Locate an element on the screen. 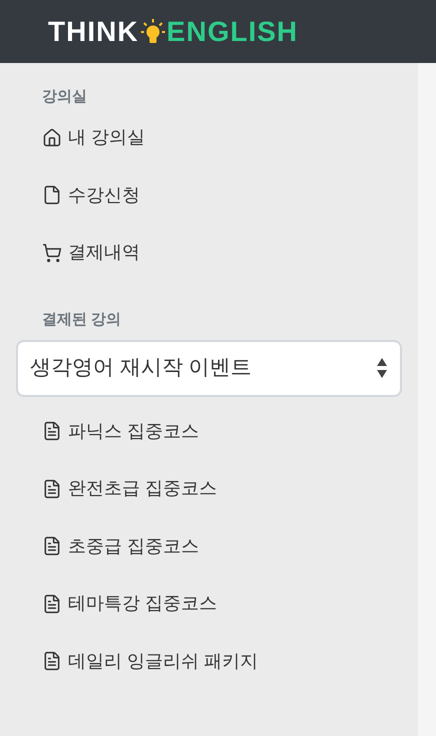 This screenshot has width=436, height=736. sidebar-item: 테마특강 집중코스 is located at coordinates (209, 603).